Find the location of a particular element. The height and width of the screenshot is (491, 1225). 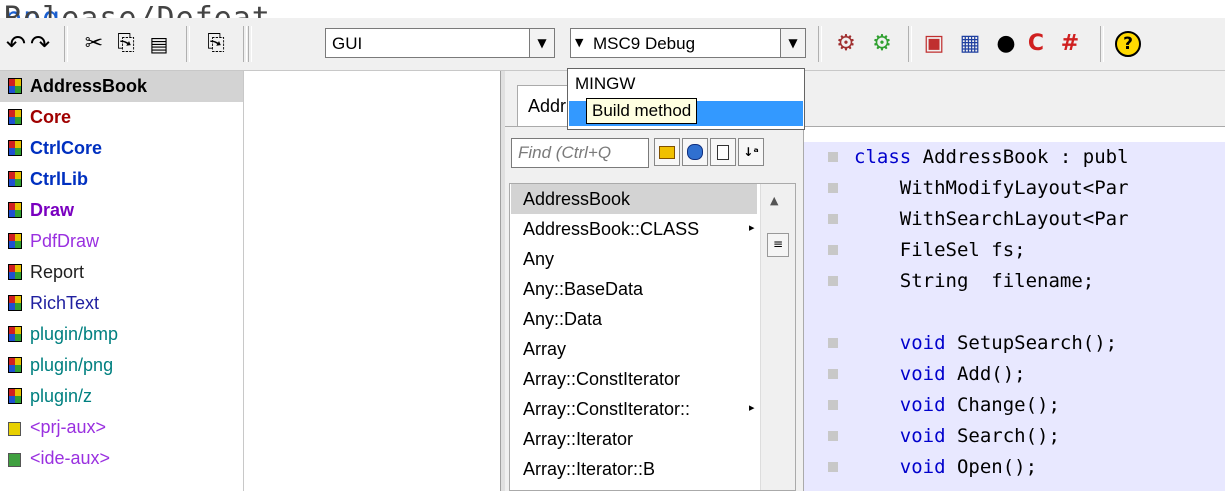

package-label: CtrlLib is located at coordinates (59, 179).